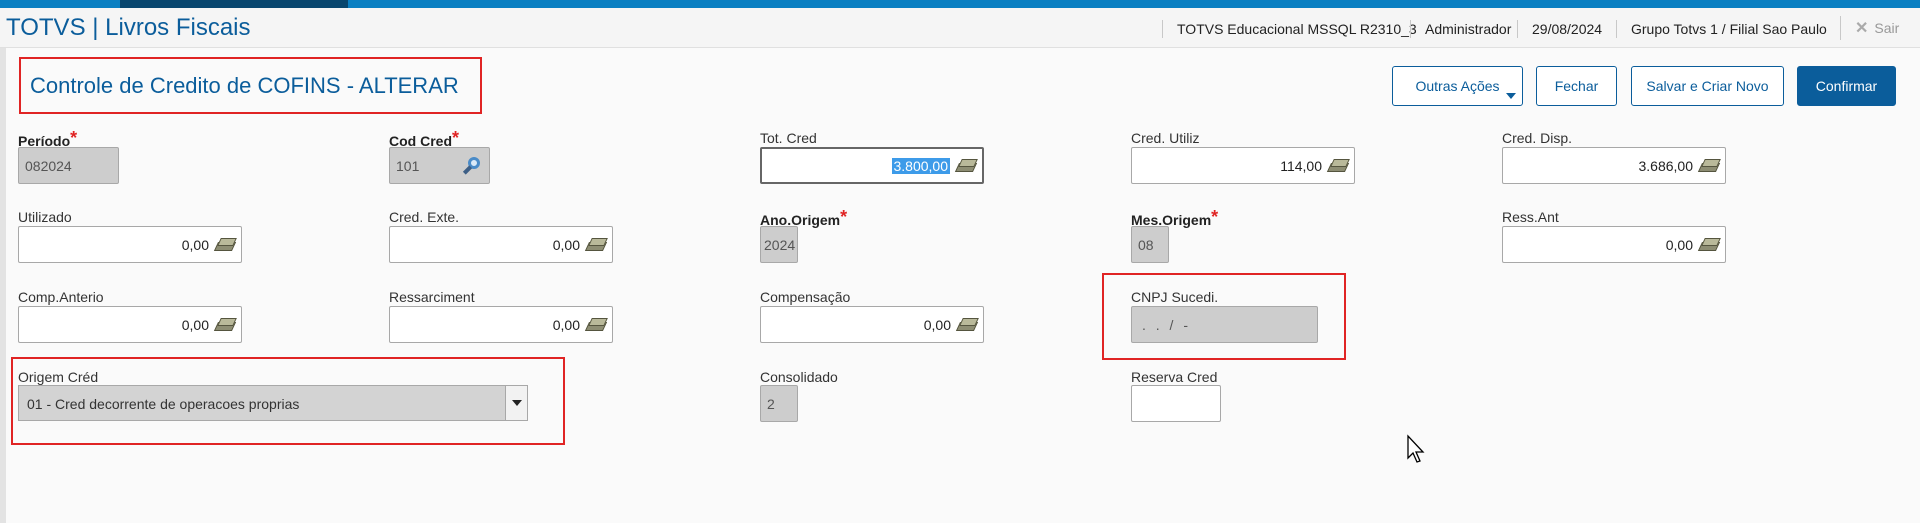 The image size is (1920, 523). I want to click on mes-origem-field: 08, so click(1150, 244).